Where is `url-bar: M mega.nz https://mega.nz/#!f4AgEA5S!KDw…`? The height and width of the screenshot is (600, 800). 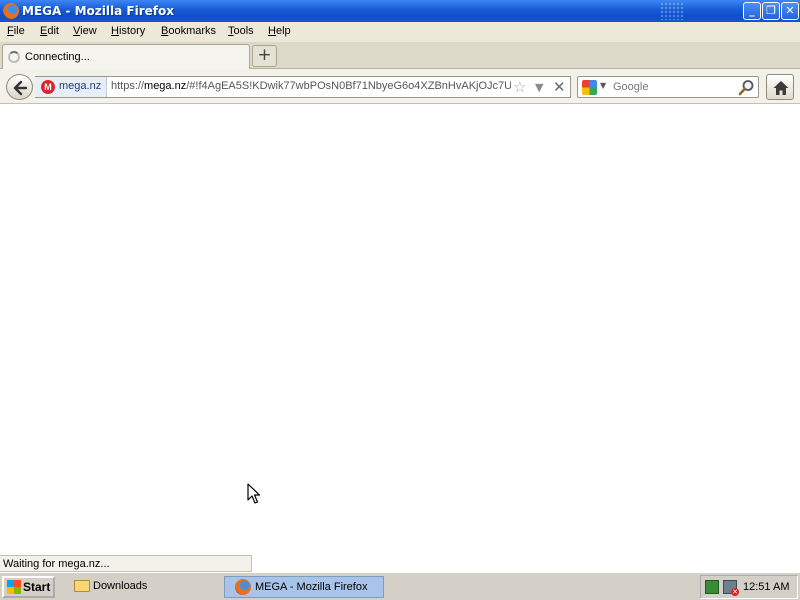 url-bar: M mega.nz https://mega.nz/#!f4AgEA5S!KDw… is located at coordinates (303, 87).